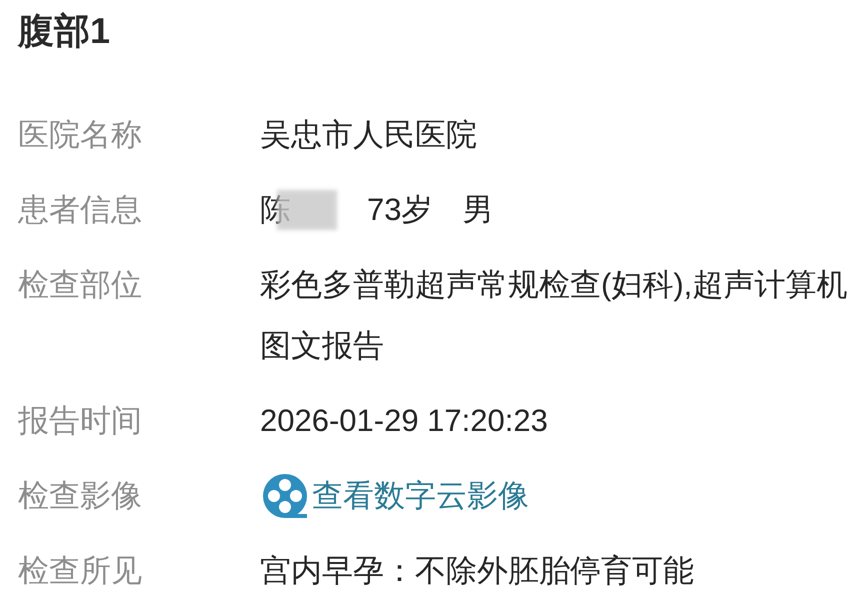 The width and height of the screenshot is (861, 593). I want to click on field-label: 检查所见, so click(80, 571).